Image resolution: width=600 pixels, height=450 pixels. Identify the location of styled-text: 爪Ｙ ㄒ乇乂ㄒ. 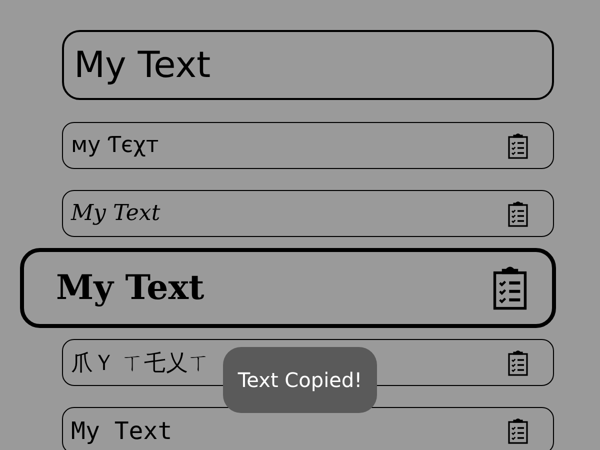
(140, 364).